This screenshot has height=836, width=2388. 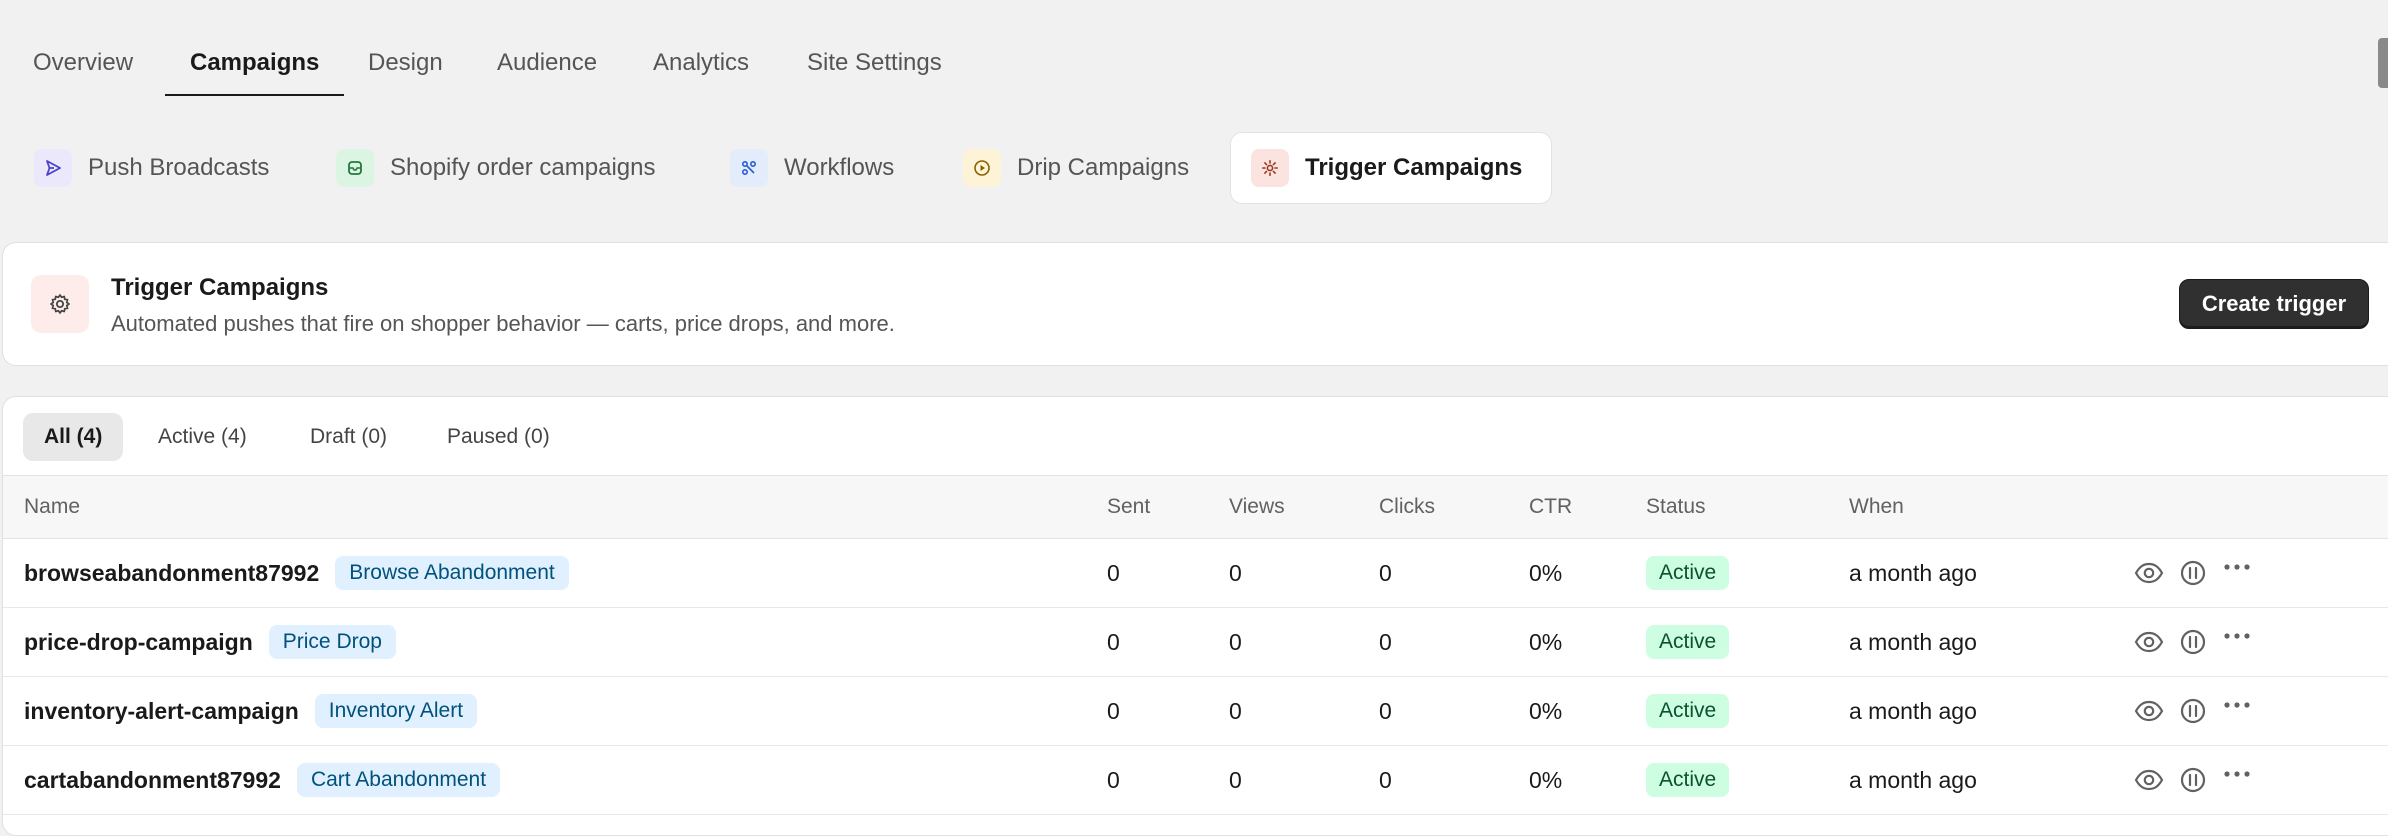 I want to click on column-header-name: Name, so click(x=52, y=507).